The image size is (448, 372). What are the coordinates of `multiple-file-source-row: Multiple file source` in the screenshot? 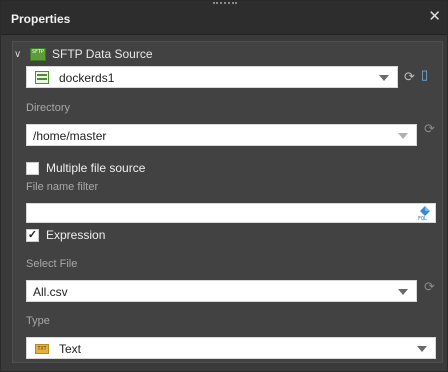 It's located at (85, 168).